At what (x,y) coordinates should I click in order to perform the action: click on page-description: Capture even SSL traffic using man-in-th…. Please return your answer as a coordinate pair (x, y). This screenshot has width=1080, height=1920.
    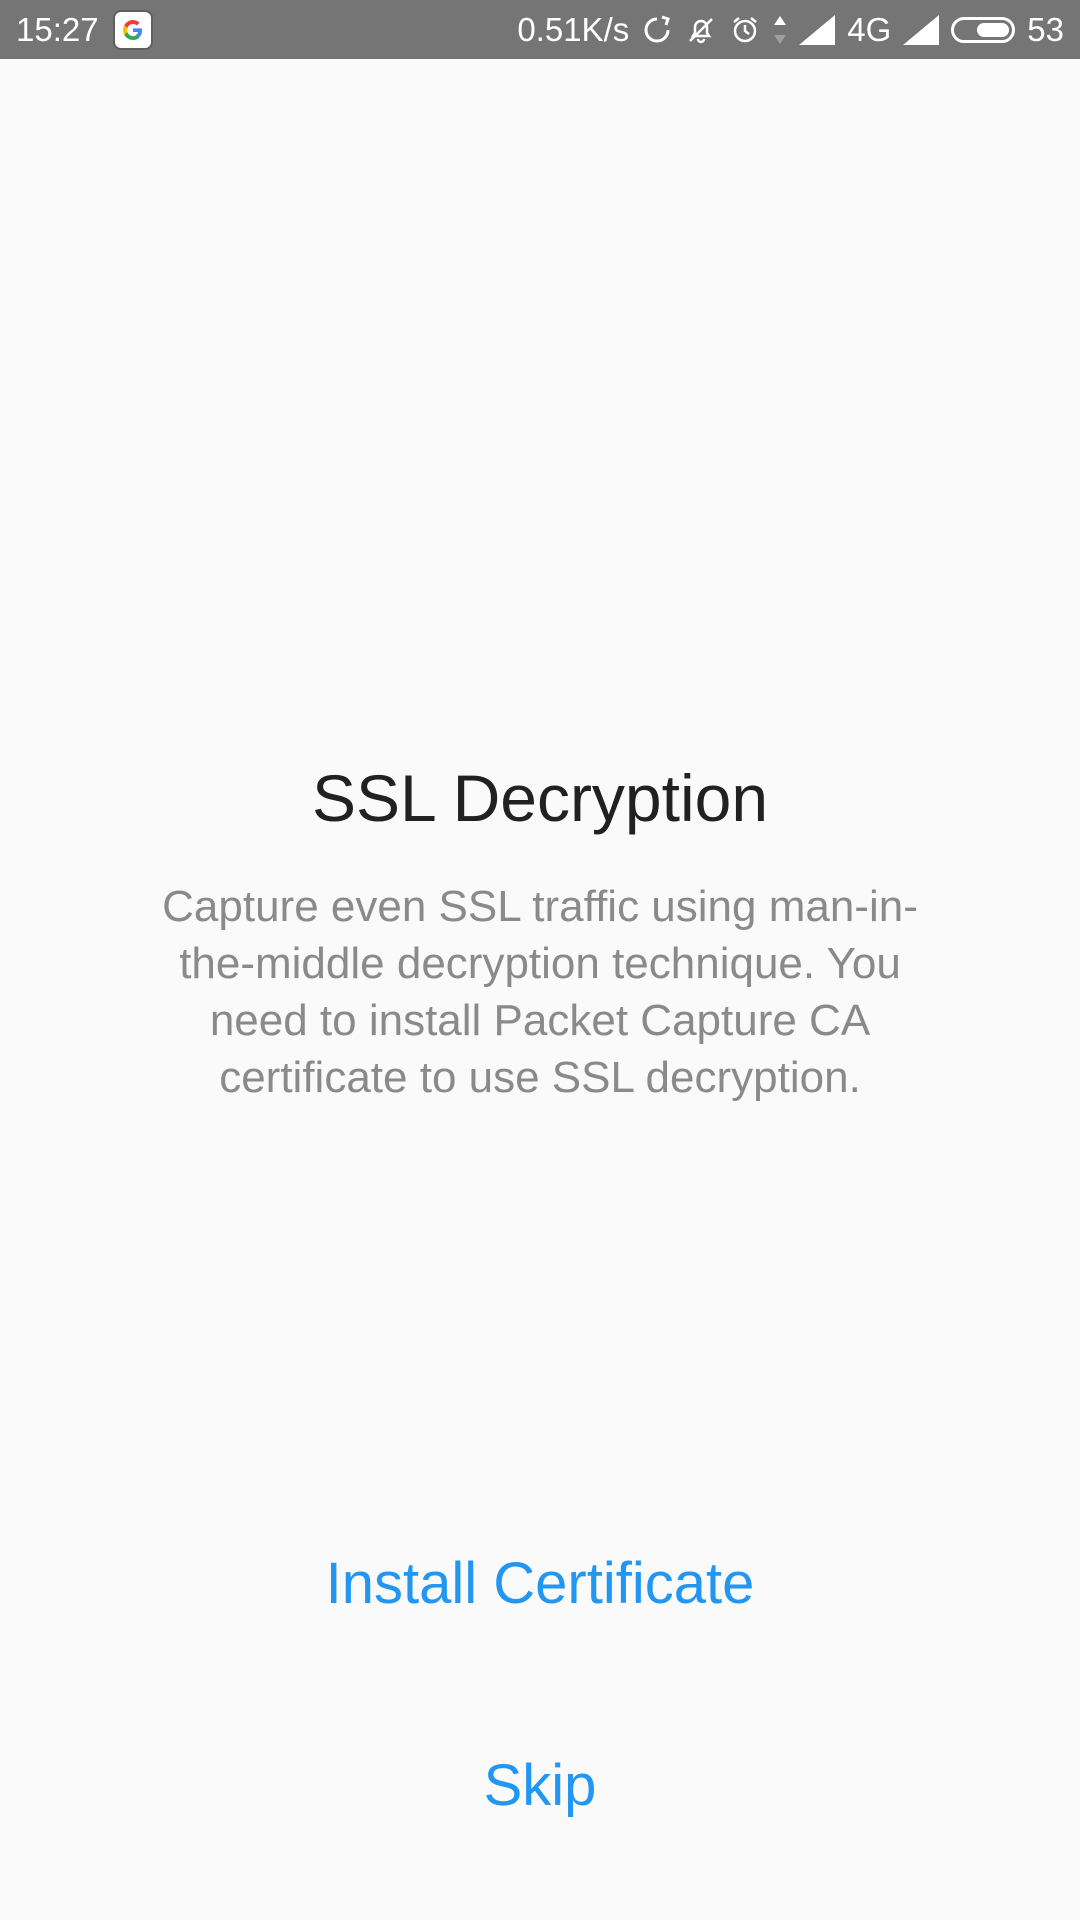
    Looking at the image, I should click on (540, 992).